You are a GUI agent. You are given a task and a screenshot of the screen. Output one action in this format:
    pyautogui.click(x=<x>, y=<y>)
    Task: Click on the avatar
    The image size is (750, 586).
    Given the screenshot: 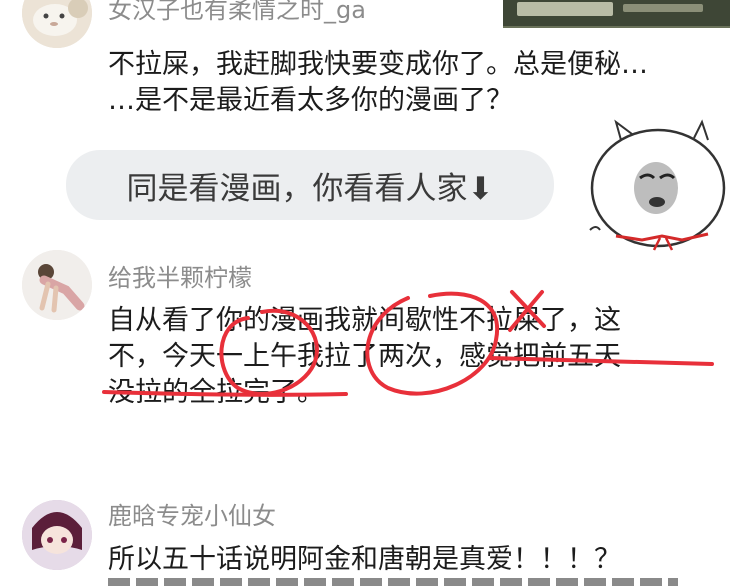 What is the action you would take?
    pyautogui.click(x=57, y=535)
    